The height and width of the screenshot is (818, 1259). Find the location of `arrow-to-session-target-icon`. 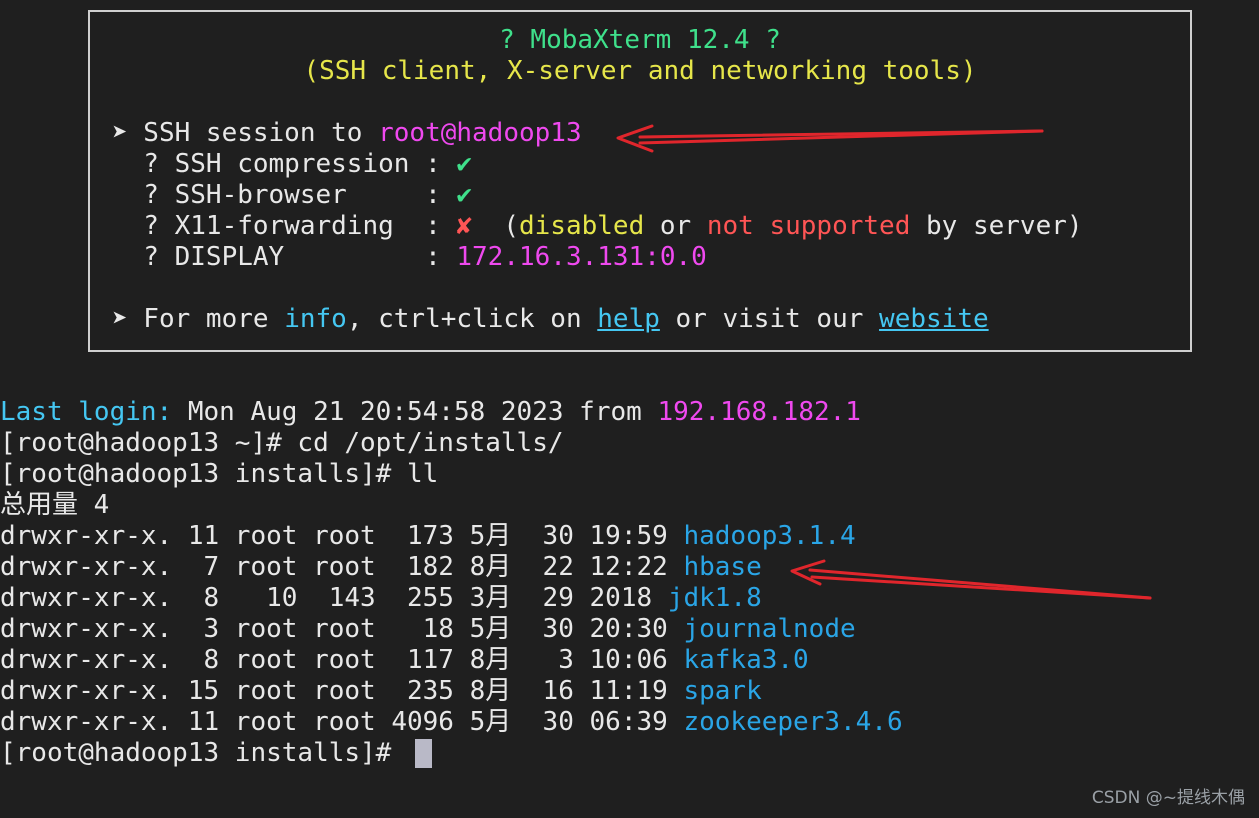

arrow-to-session-target-icon is located at coordinates (830, 138).